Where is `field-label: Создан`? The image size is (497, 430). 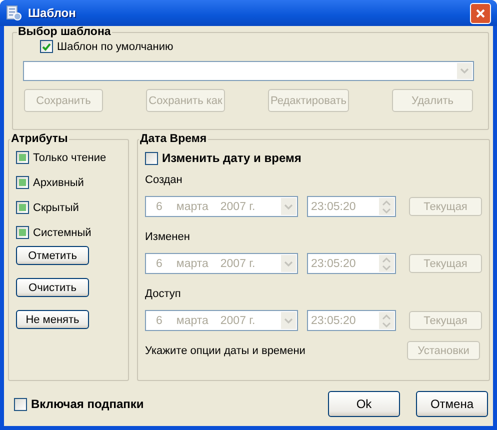 field-label: Создан is located at coordinates (164, 180).